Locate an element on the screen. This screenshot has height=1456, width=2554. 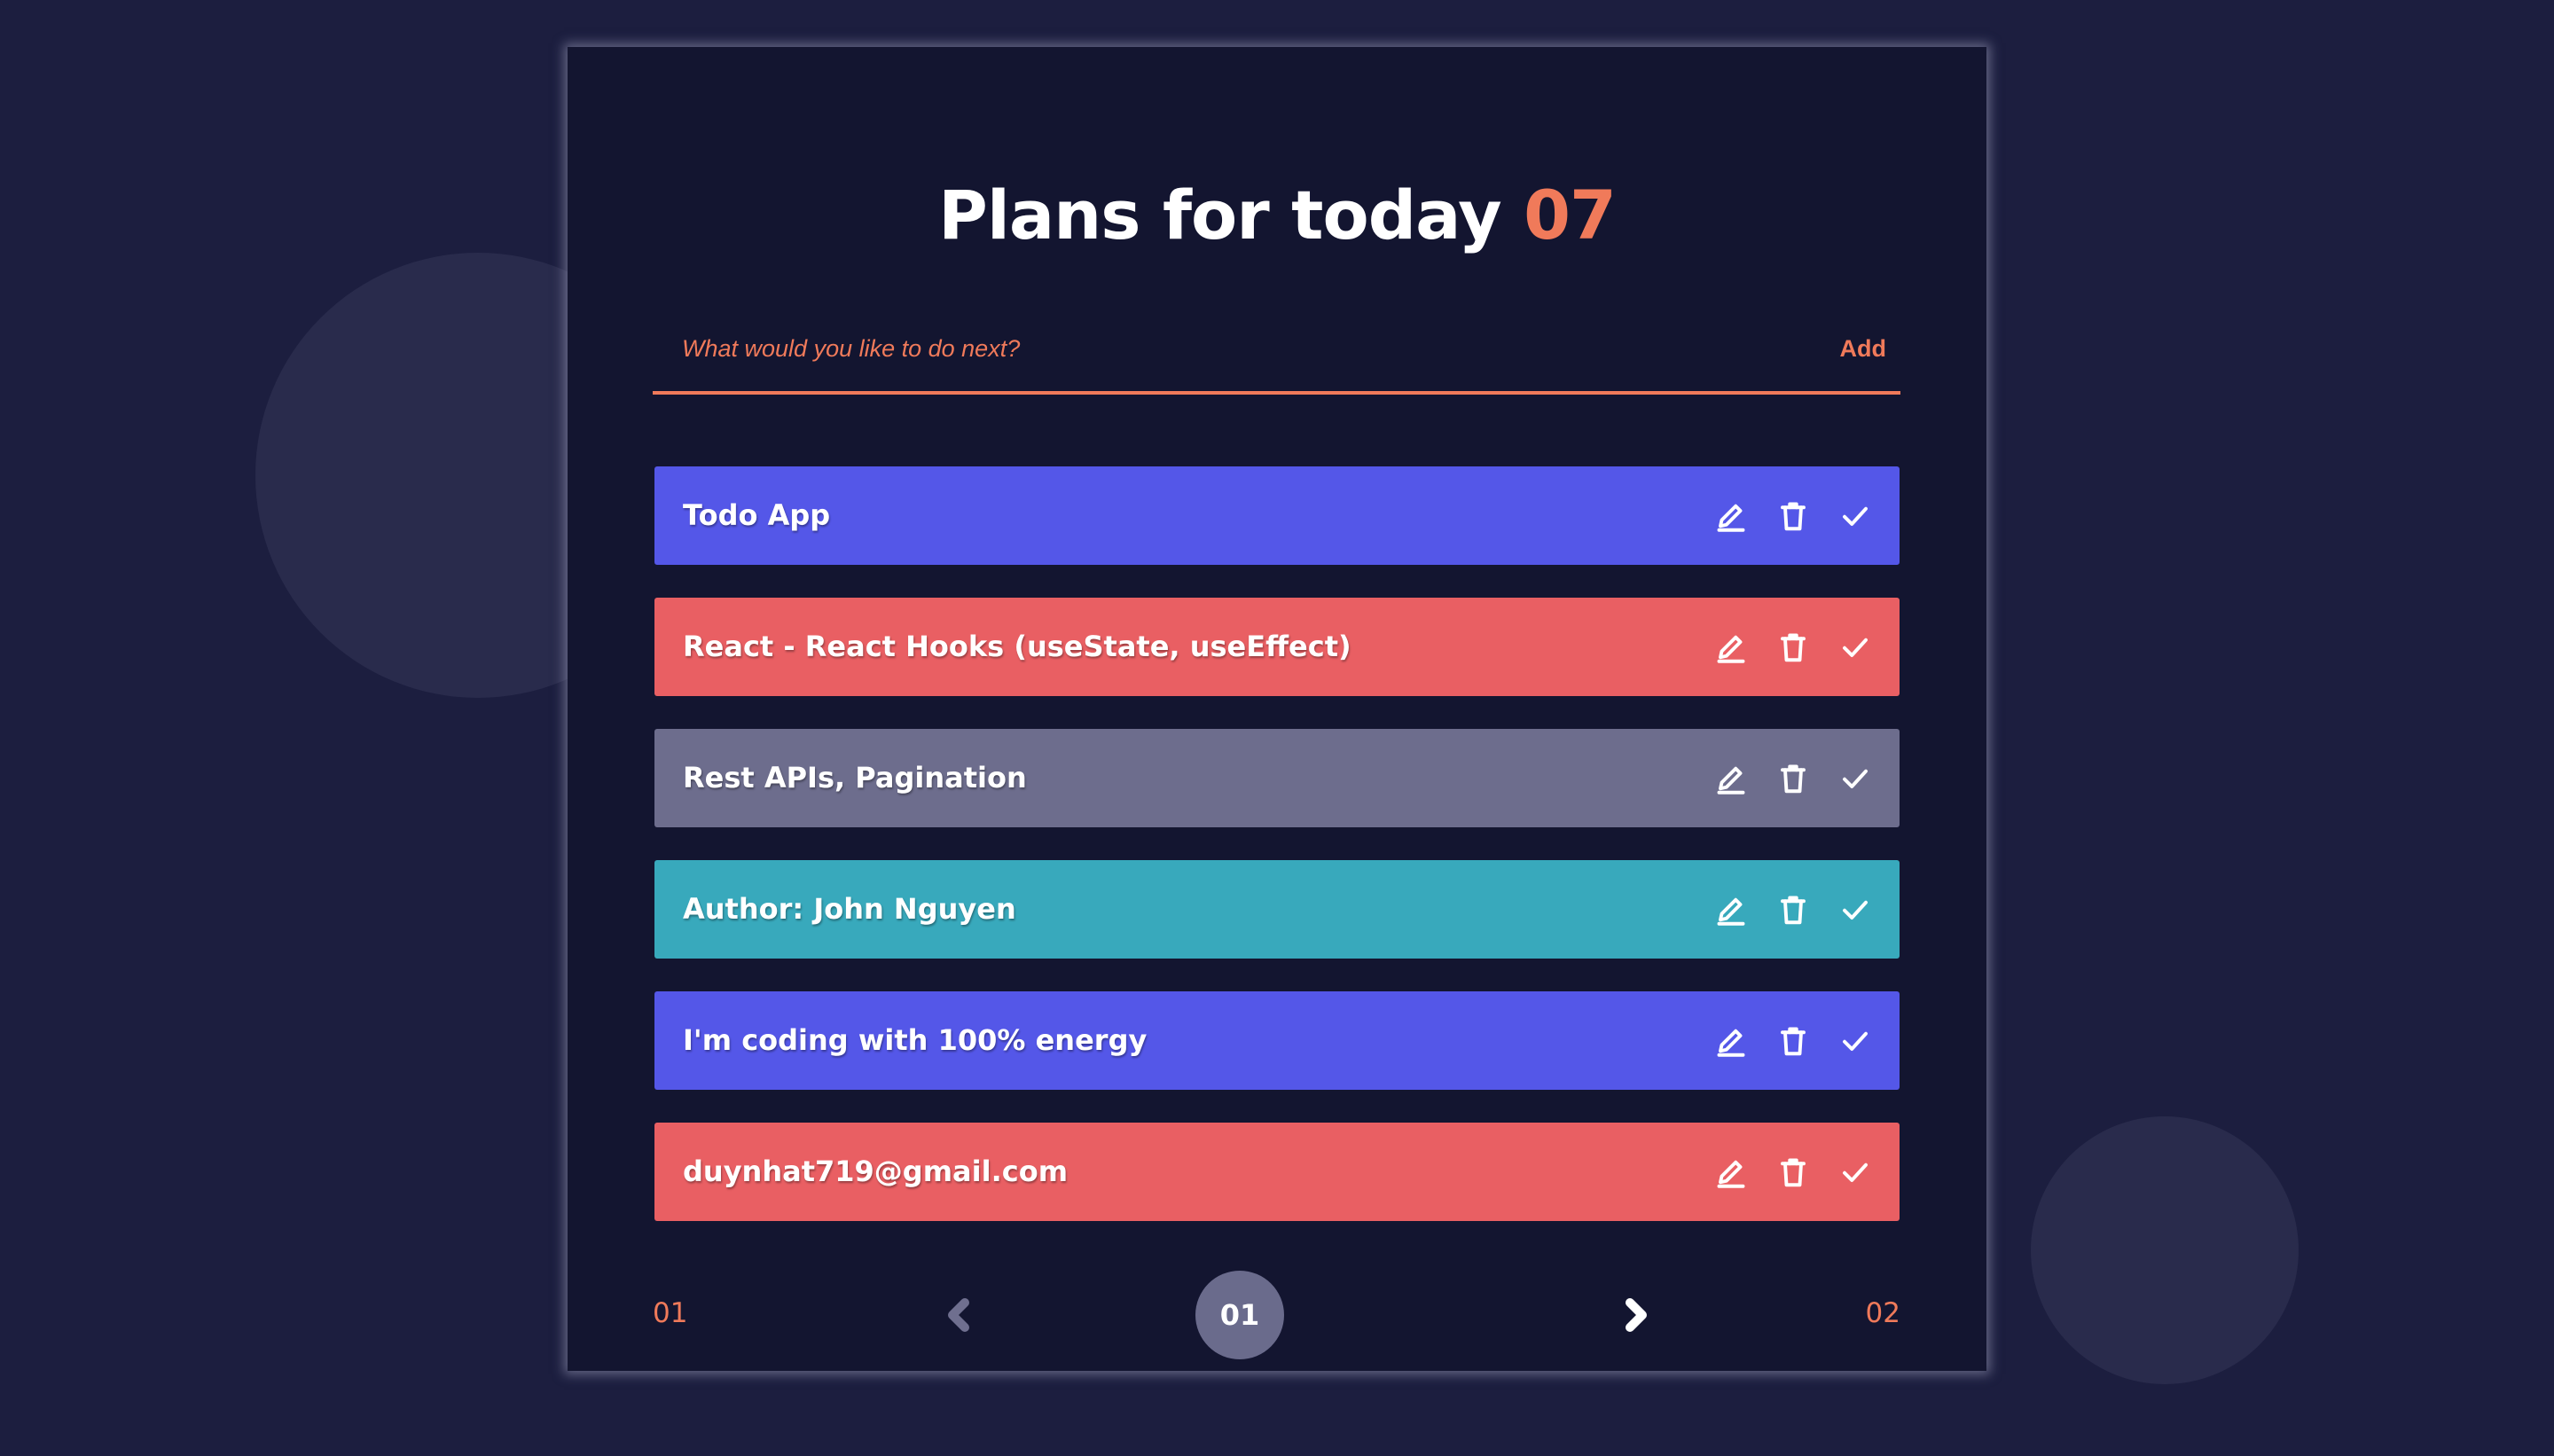
todo-item: Rest APIs, Pagination is located at coordinates (1277, 778).